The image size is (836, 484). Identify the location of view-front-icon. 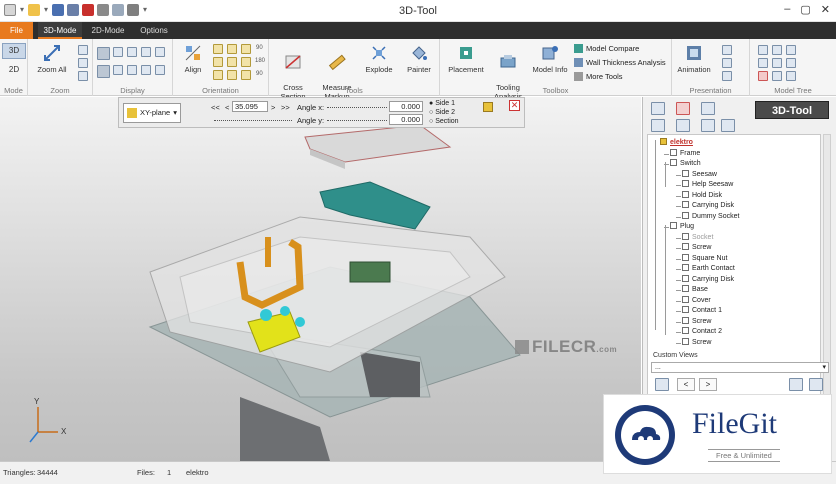
(218, 49).